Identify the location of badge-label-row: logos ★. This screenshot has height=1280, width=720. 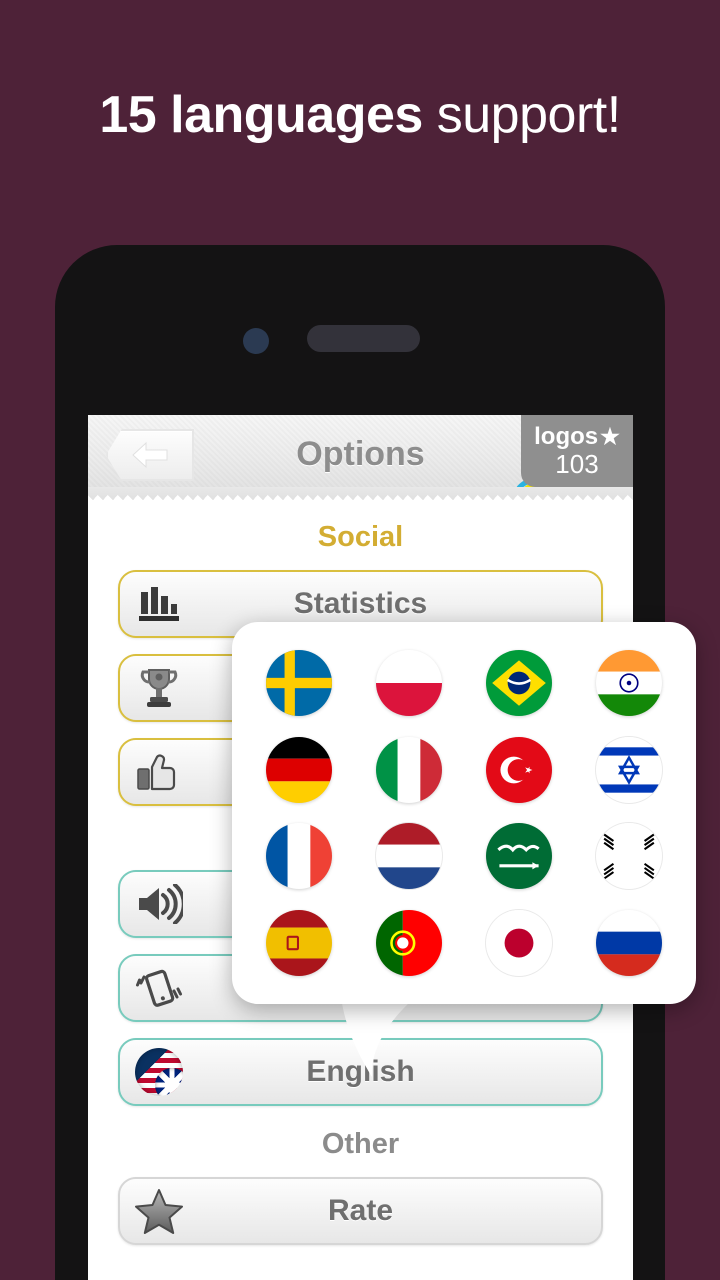
(577, 437).